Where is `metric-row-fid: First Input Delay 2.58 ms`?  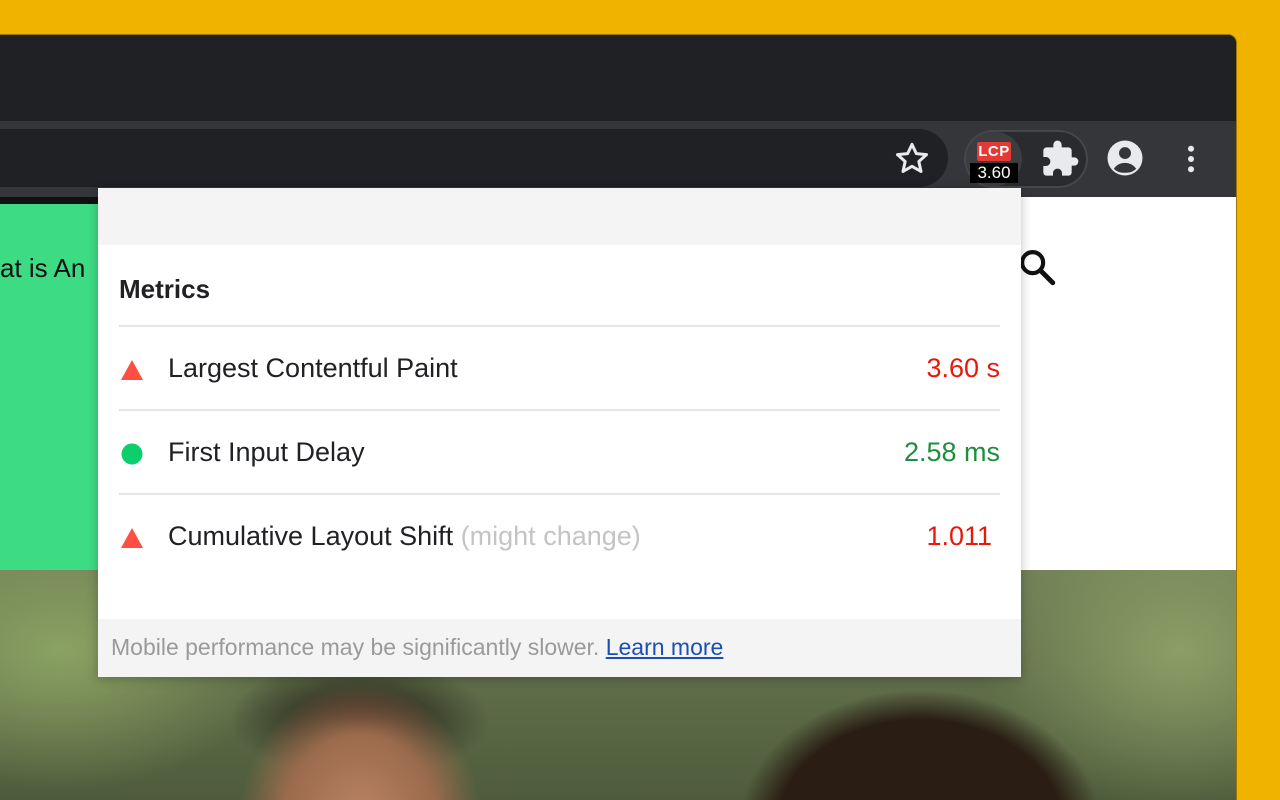
metric-row-fid: First Input Delay 2.58 ms is located at coordinates (559, 453).